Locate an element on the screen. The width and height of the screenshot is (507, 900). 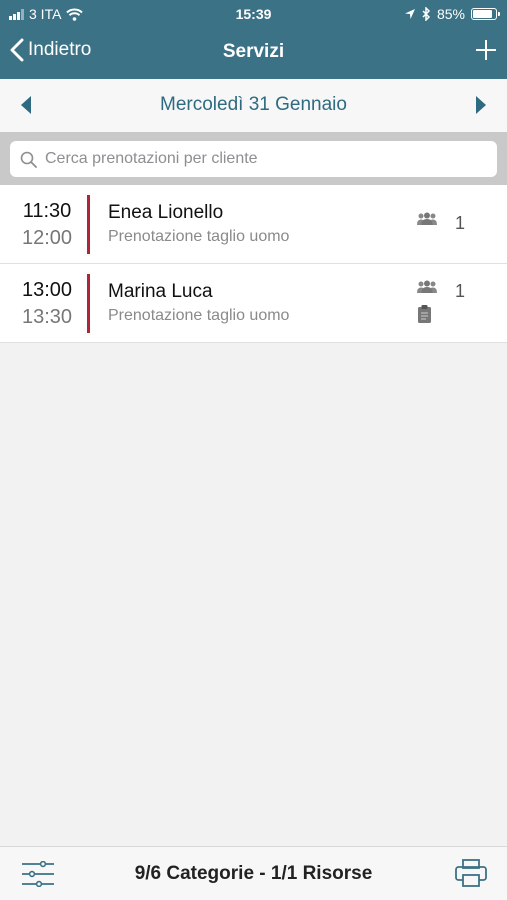
bottom-toolbar: 9/6 Categorie - 1/1 Risorse is located at coordinates (253, 873).